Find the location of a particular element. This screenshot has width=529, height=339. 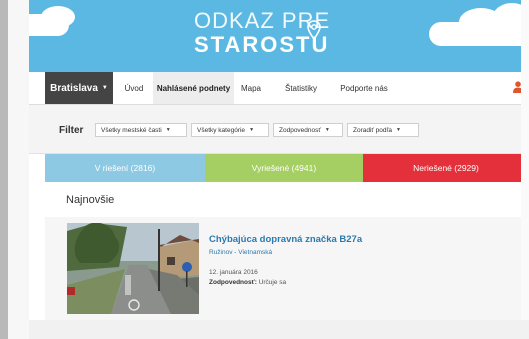

latest-heading: Najnovšie is located at coordinates (90, 200).